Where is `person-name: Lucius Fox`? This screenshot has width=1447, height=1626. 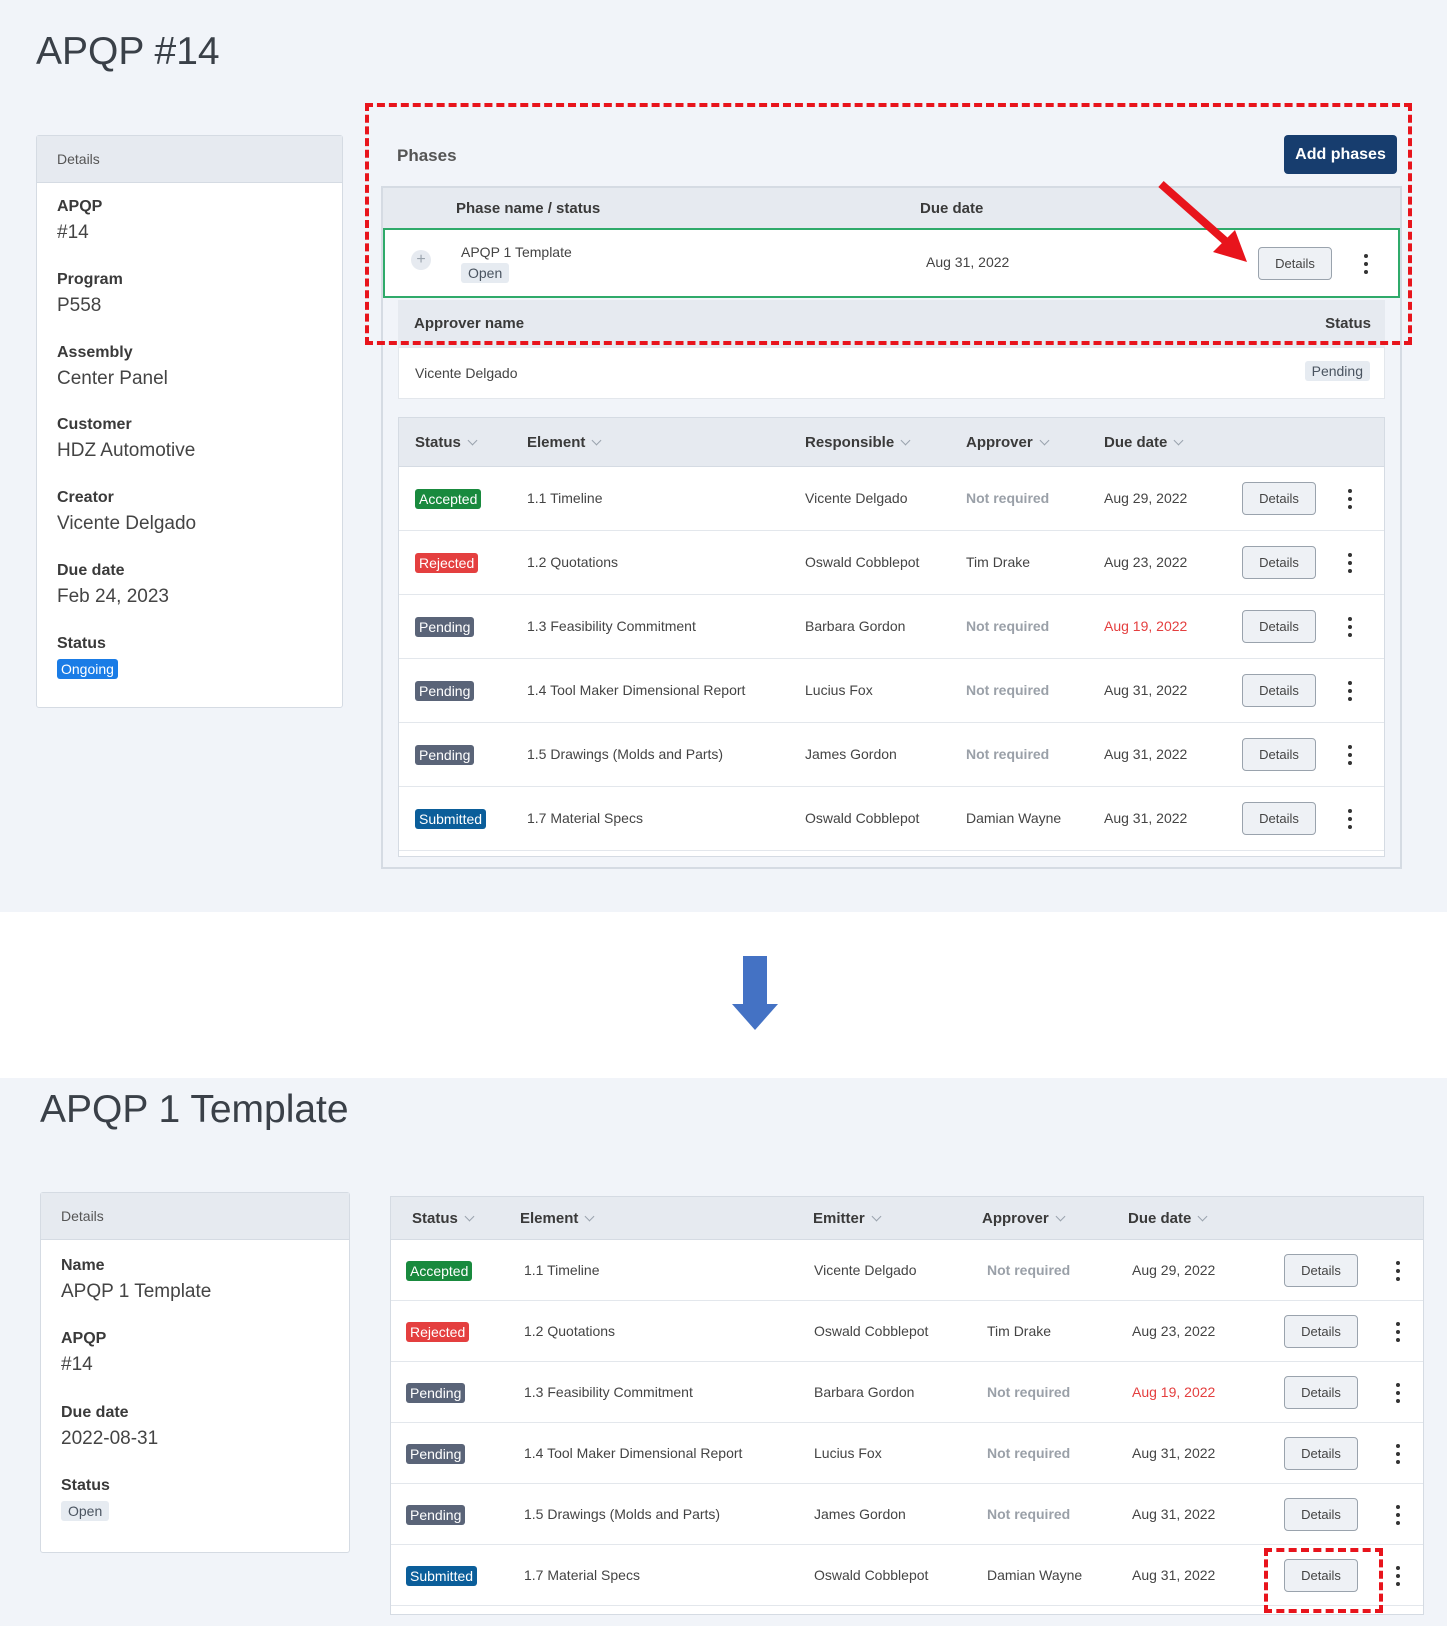 person-name: Lucius Fox is located at coordinates (848, 1453).